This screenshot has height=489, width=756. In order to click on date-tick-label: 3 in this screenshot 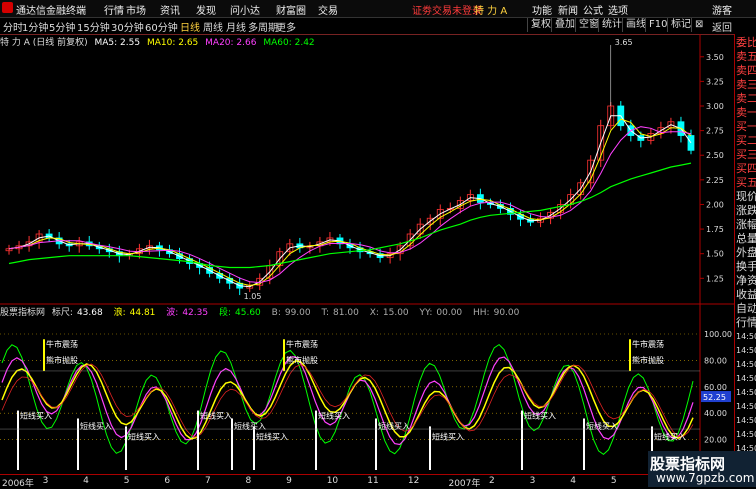, I will do `click(532, 481)`.